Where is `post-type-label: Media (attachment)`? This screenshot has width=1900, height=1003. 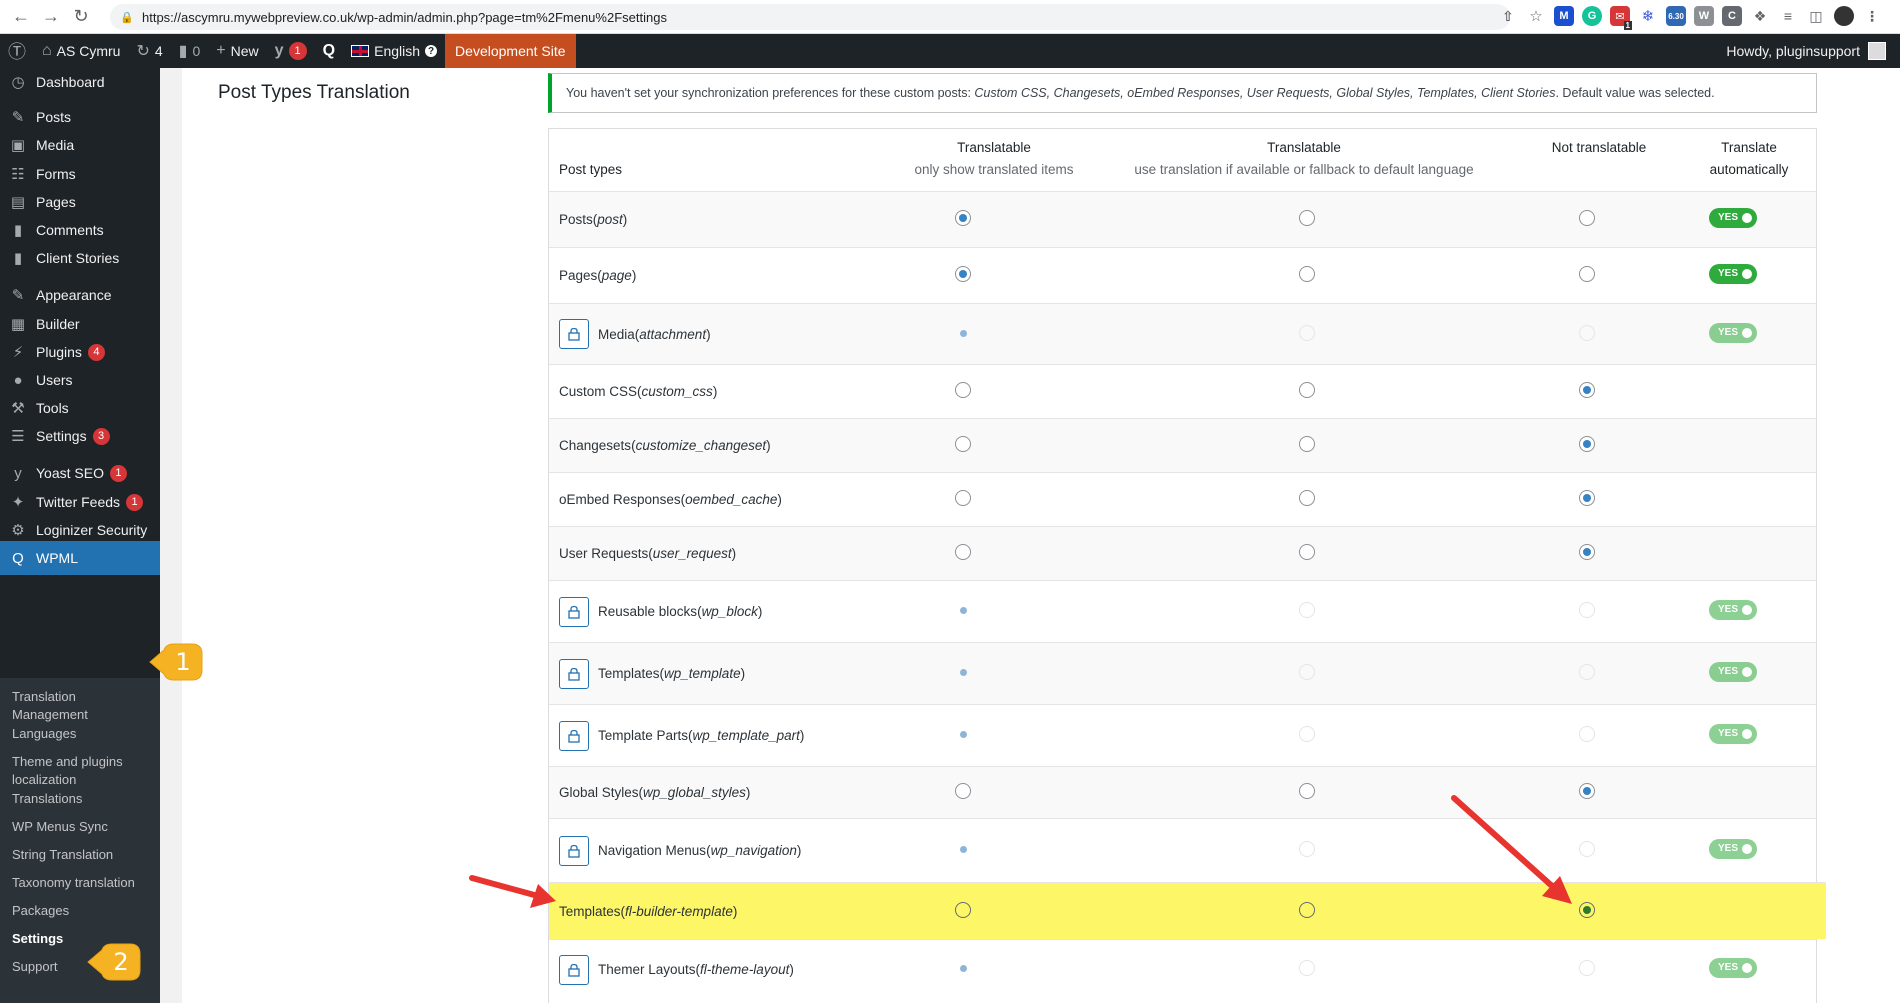
post-type-label: Media (attachment) is located at coordinates (635, 334).